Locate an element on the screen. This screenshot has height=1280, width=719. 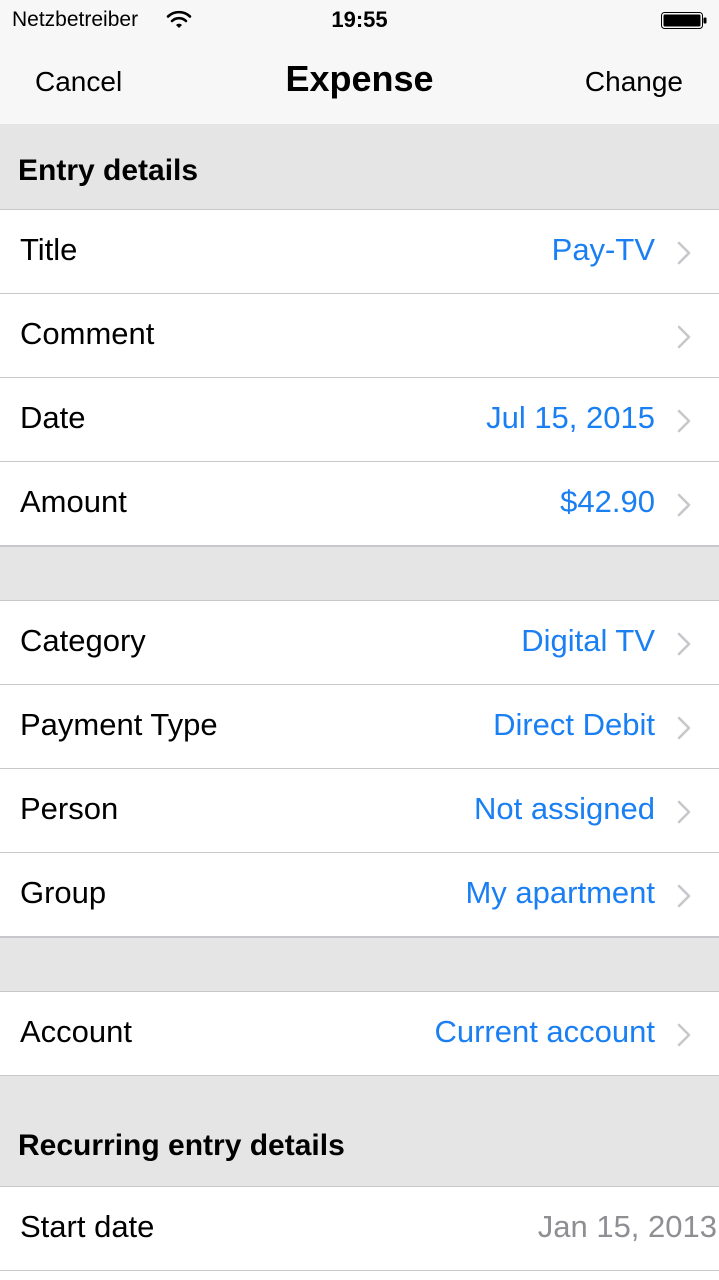
row-person: Person Not assigned is located at coordinates (359, 811).